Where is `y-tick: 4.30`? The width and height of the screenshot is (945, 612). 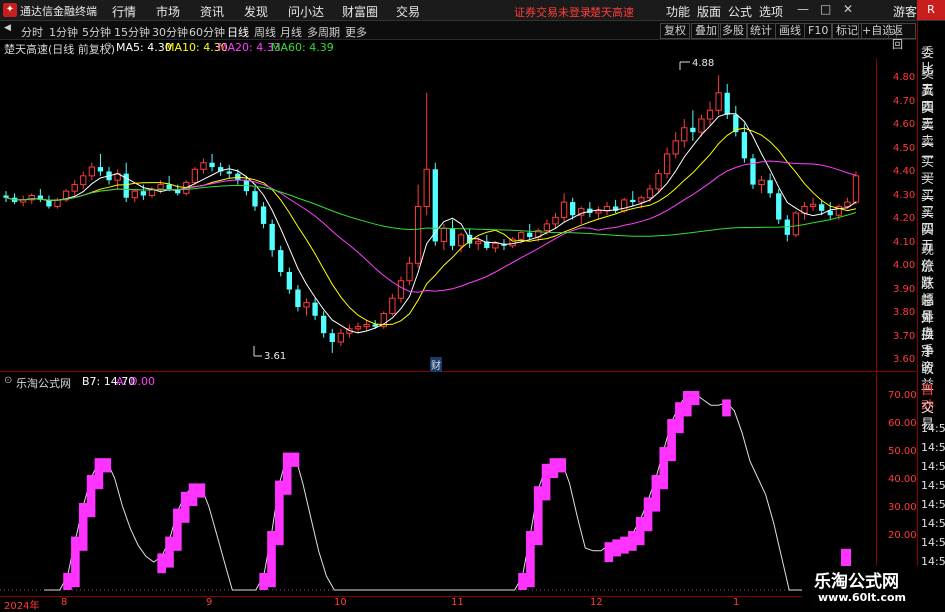 y-tick: 4.30 is located at coordinates (904, 195).